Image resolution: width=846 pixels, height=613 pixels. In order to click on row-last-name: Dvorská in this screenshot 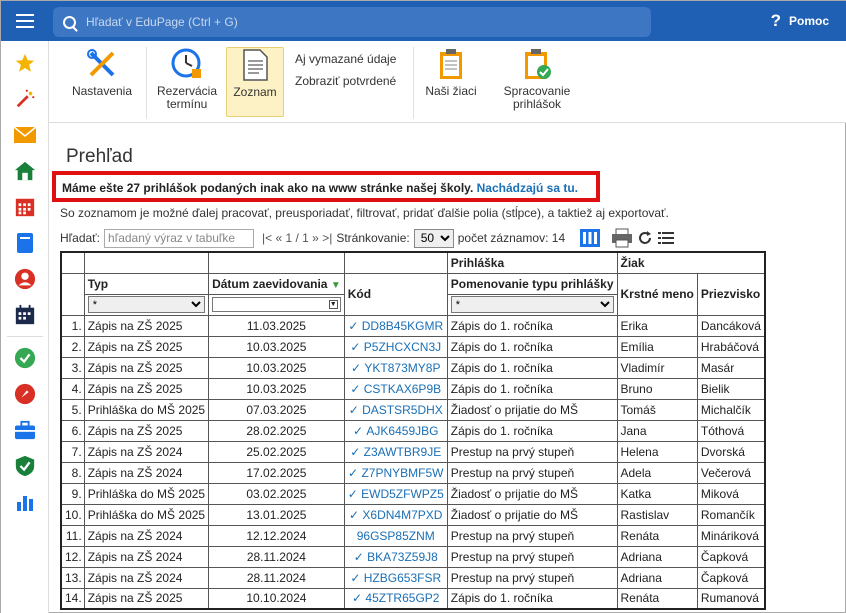, I will do `click(731, 451)`.